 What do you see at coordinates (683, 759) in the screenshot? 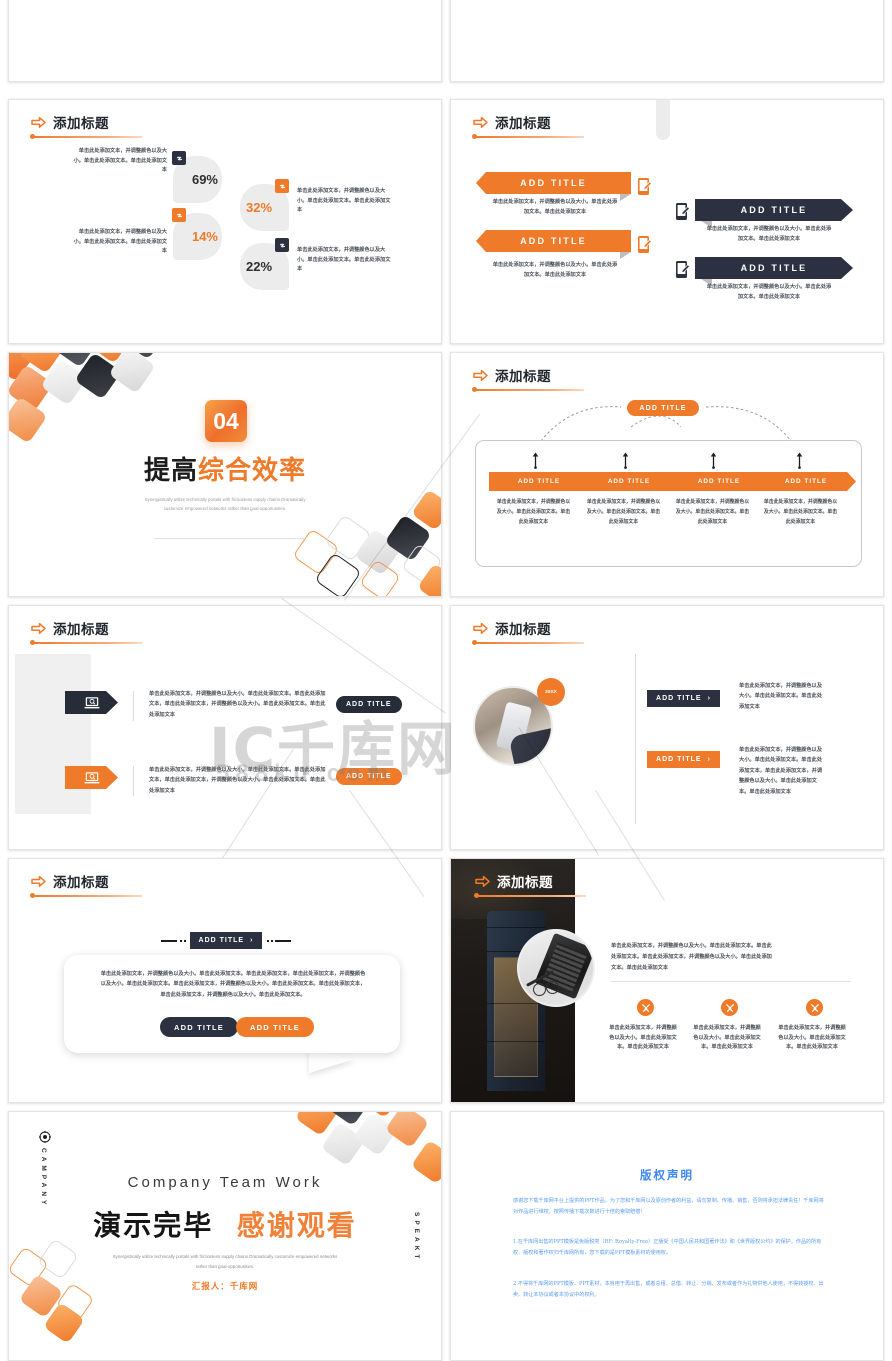
I see `slide8-button-2: ADD TITLE ›` at bounding box center [683, 759].